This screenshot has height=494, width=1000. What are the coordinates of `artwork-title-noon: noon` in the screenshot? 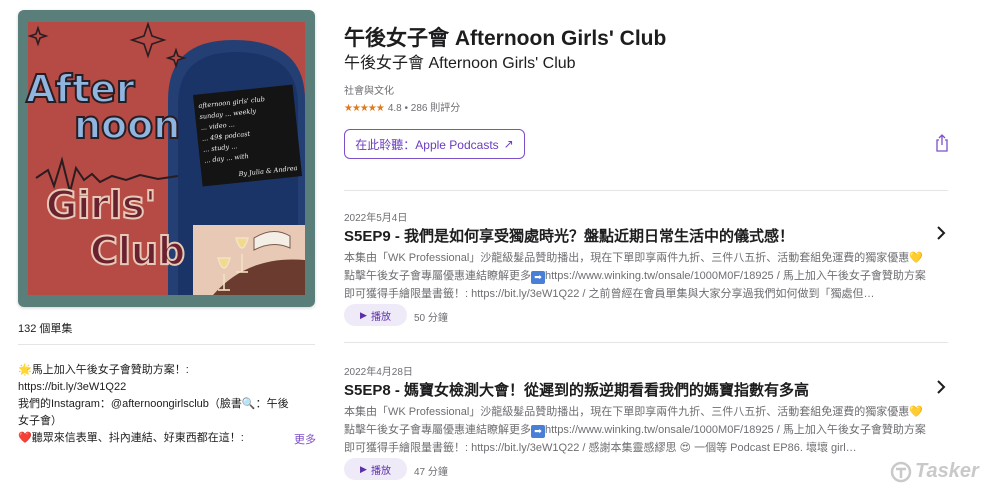 It's located at (127, 125).